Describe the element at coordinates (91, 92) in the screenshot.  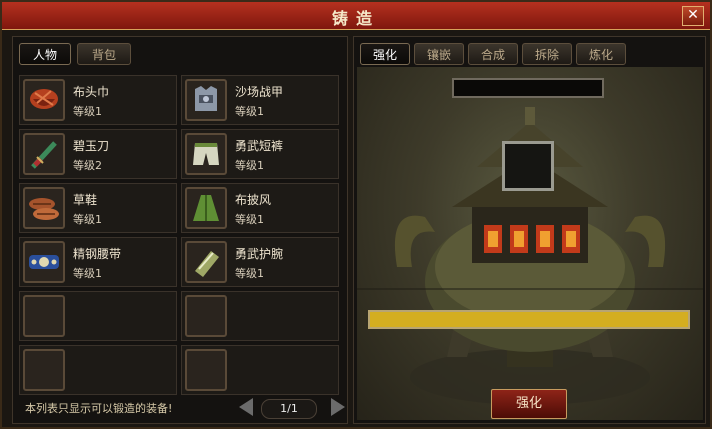
I see `item-name: 布头巾` at that location.